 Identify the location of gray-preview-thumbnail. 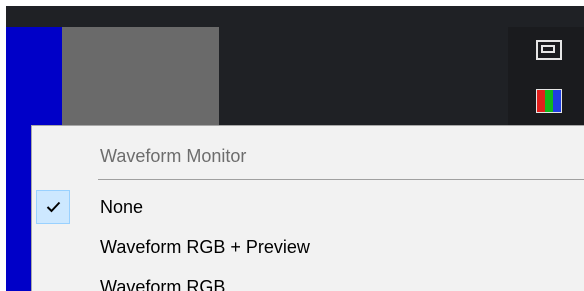
(140, 77).